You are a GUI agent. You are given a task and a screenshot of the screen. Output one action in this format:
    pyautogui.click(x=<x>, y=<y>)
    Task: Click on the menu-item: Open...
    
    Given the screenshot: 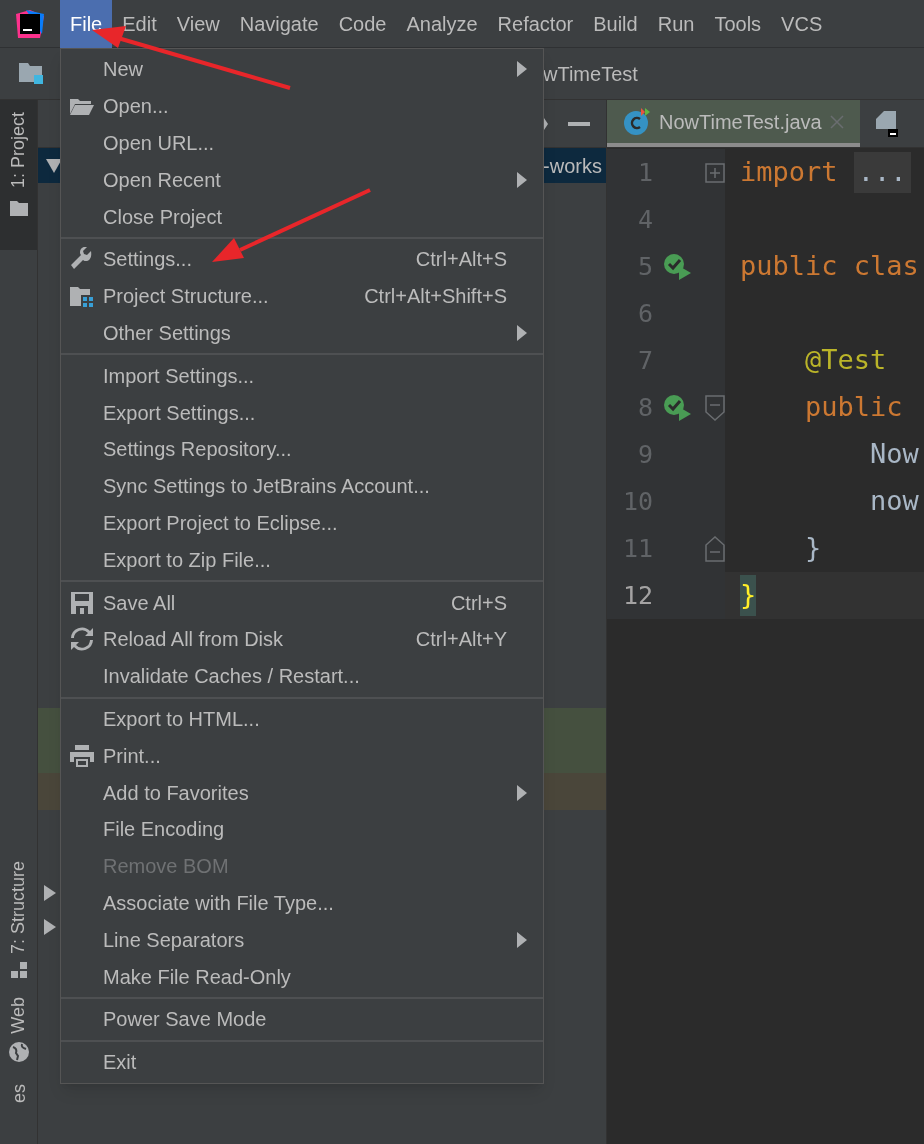 What is the action you would take?
    pyautogui.click(x=302, y=106)
    